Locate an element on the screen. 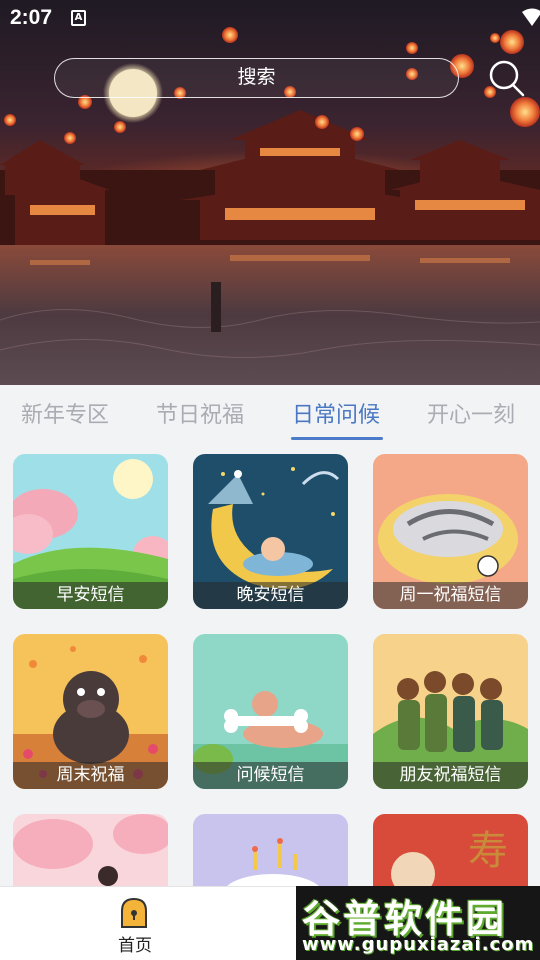  tab-daily-greetings: 日常问候 is located at coordinates (336, 419).